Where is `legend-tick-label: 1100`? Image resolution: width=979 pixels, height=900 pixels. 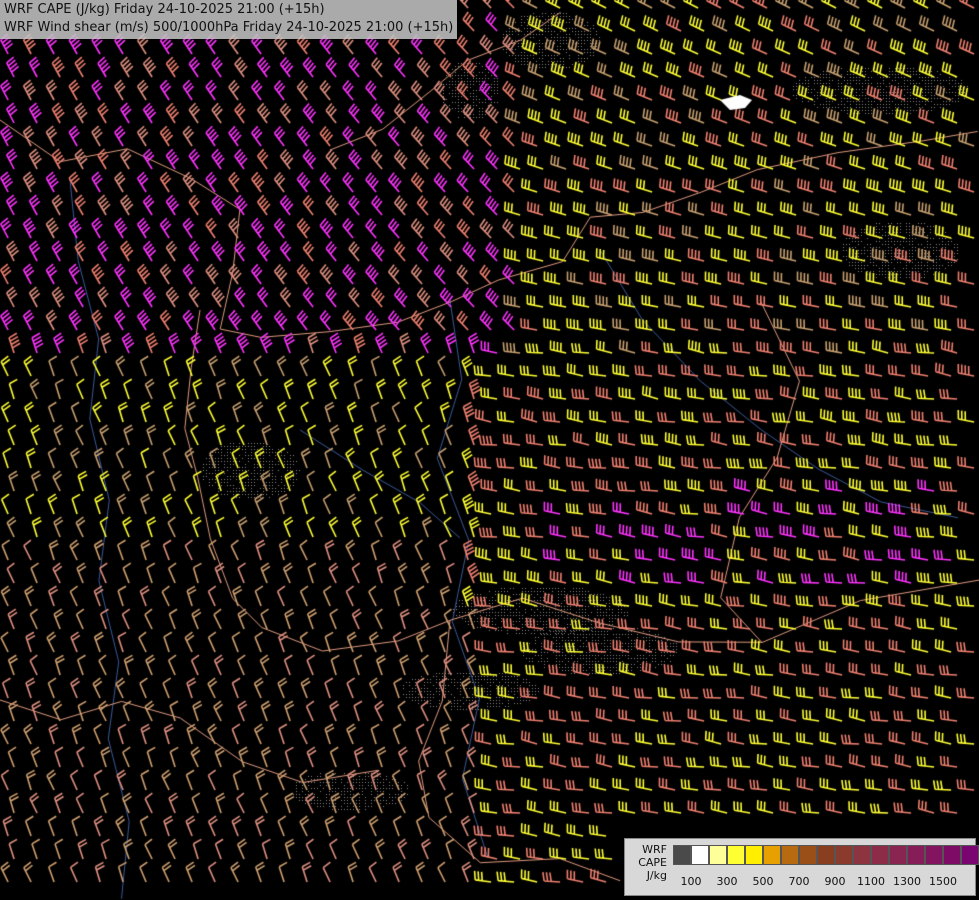 legend-tick-label: 1100 is located at coordinates (871, 881).